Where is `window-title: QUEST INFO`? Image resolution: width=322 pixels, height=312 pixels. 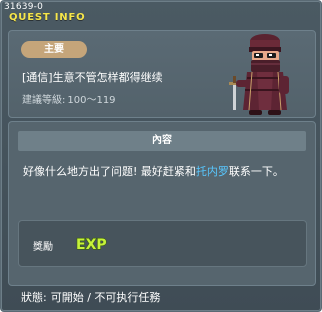
window-title: QUEST INFO is located at coordinates (47, 17).